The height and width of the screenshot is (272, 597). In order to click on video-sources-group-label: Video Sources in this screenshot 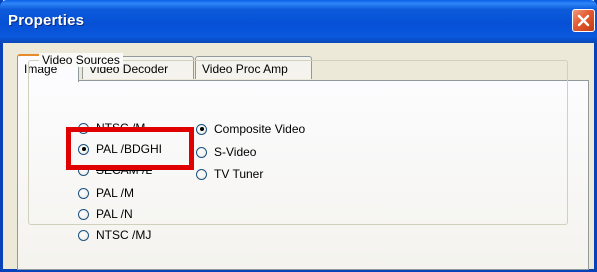, I will do `click(81, 60)`.